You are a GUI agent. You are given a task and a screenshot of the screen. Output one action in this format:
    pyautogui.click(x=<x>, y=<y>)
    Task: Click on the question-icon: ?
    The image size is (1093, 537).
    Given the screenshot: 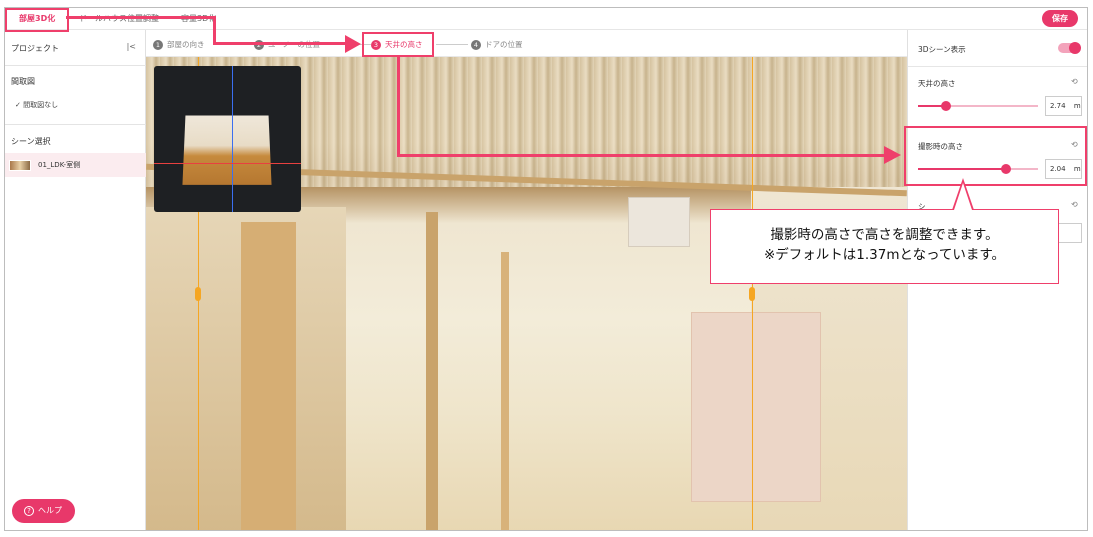 What is the action you would take?
    pyautogui.click(x=29, y=511)
    